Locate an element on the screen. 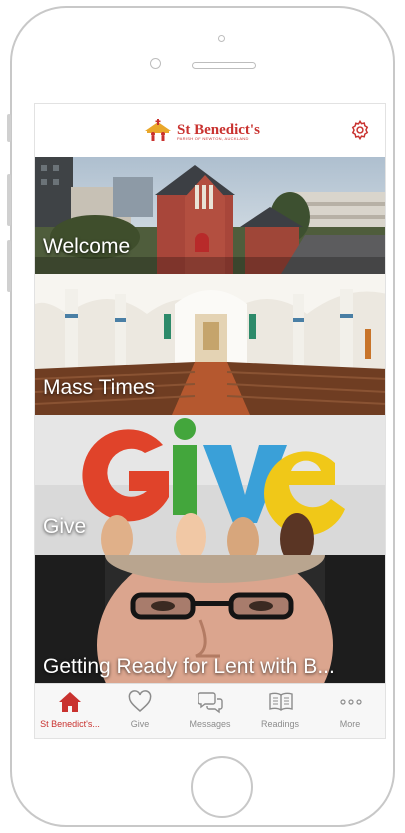 This screenshot has width=405, height=833. mass-times-tile: Mass Times is located at coordinates (210, 344).